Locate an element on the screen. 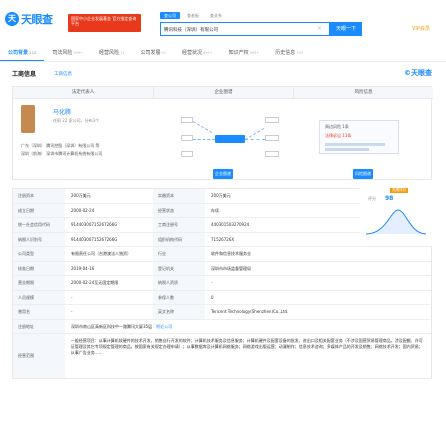  search-tab-boss: 查老板 is located at coordinates (193, 15).